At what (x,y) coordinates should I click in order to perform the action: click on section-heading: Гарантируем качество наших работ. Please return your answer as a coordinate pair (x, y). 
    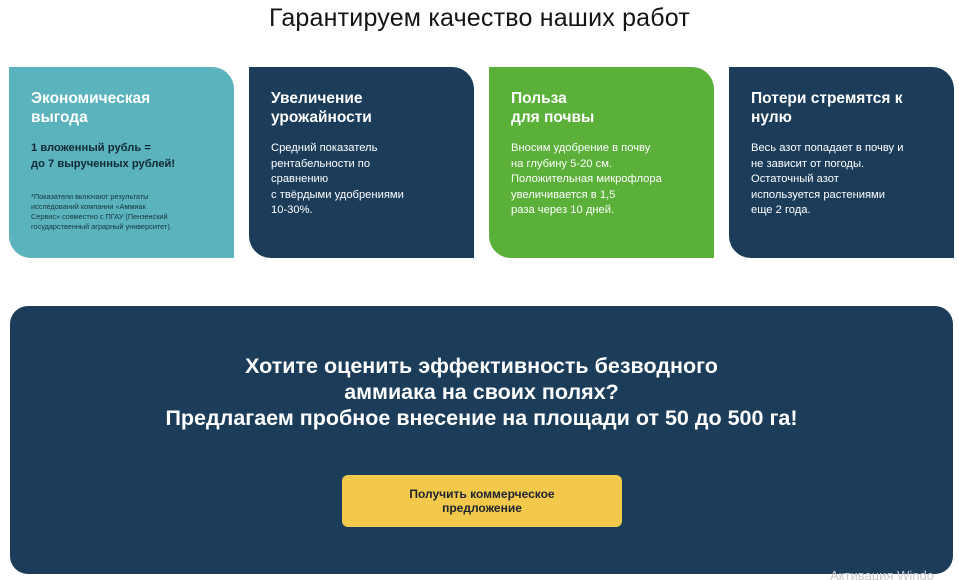
    Looking at the image, I should click on (479, 18).